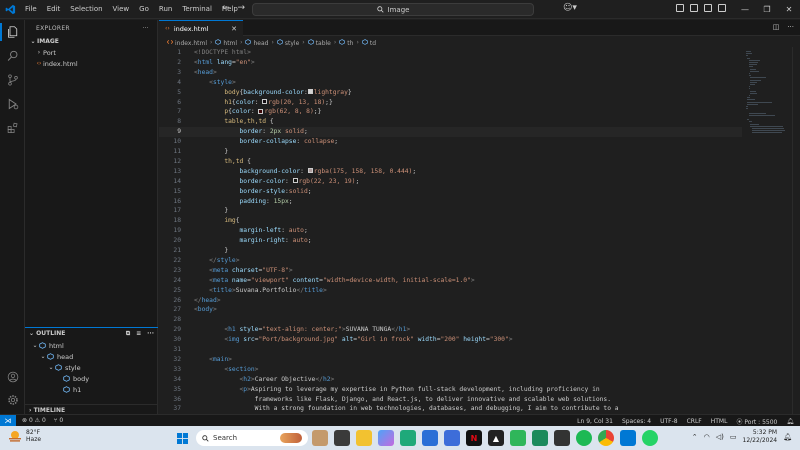  I want to click on code-line: 14 border-color: rgb(22, 23, 19);, so click(450, 182).